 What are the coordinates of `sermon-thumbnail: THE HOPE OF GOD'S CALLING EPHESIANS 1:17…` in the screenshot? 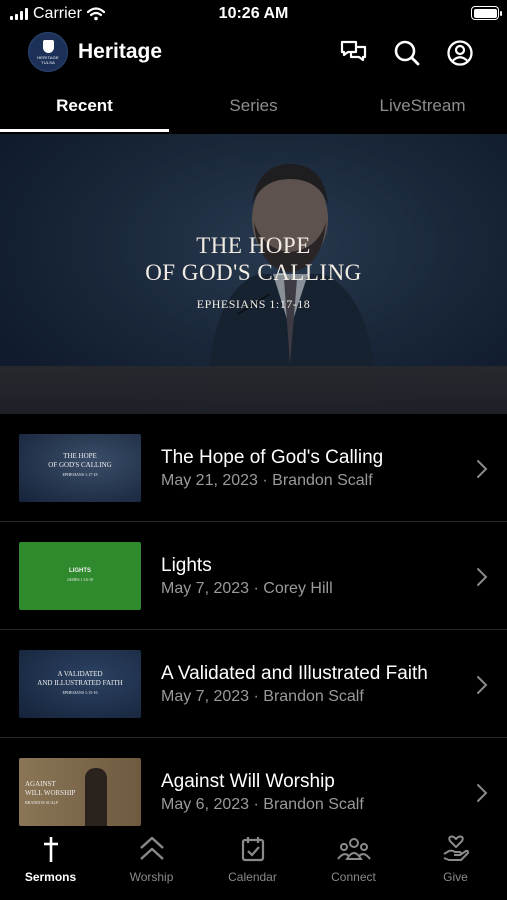 It's located at (80, 468).